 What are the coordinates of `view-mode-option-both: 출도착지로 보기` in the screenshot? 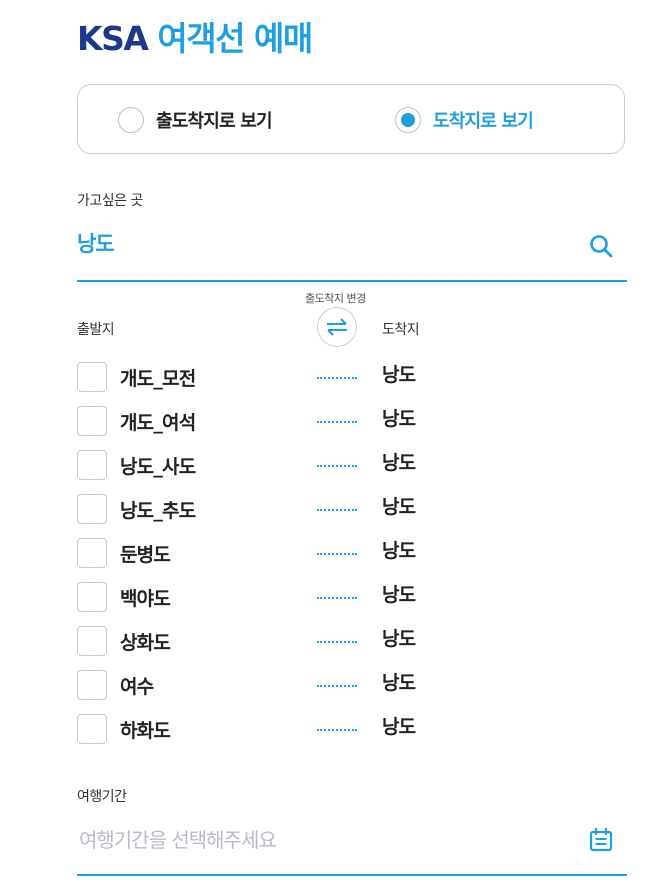 It's located at (195, 120).